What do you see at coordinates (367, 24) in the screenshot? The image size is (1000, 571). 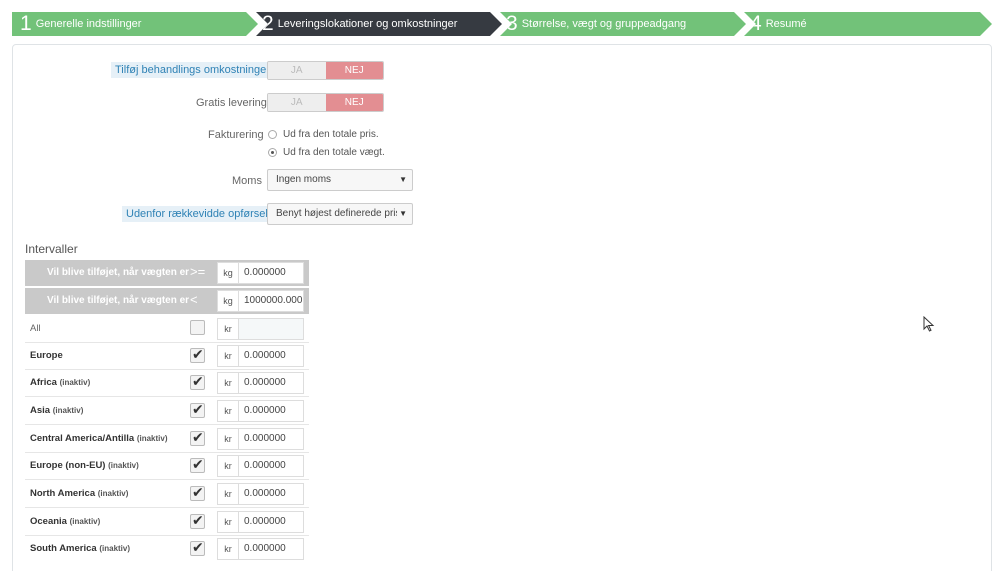 I see `step-2-label: Leveringslokationer og omkostninger` at bounding box center [367, 24].